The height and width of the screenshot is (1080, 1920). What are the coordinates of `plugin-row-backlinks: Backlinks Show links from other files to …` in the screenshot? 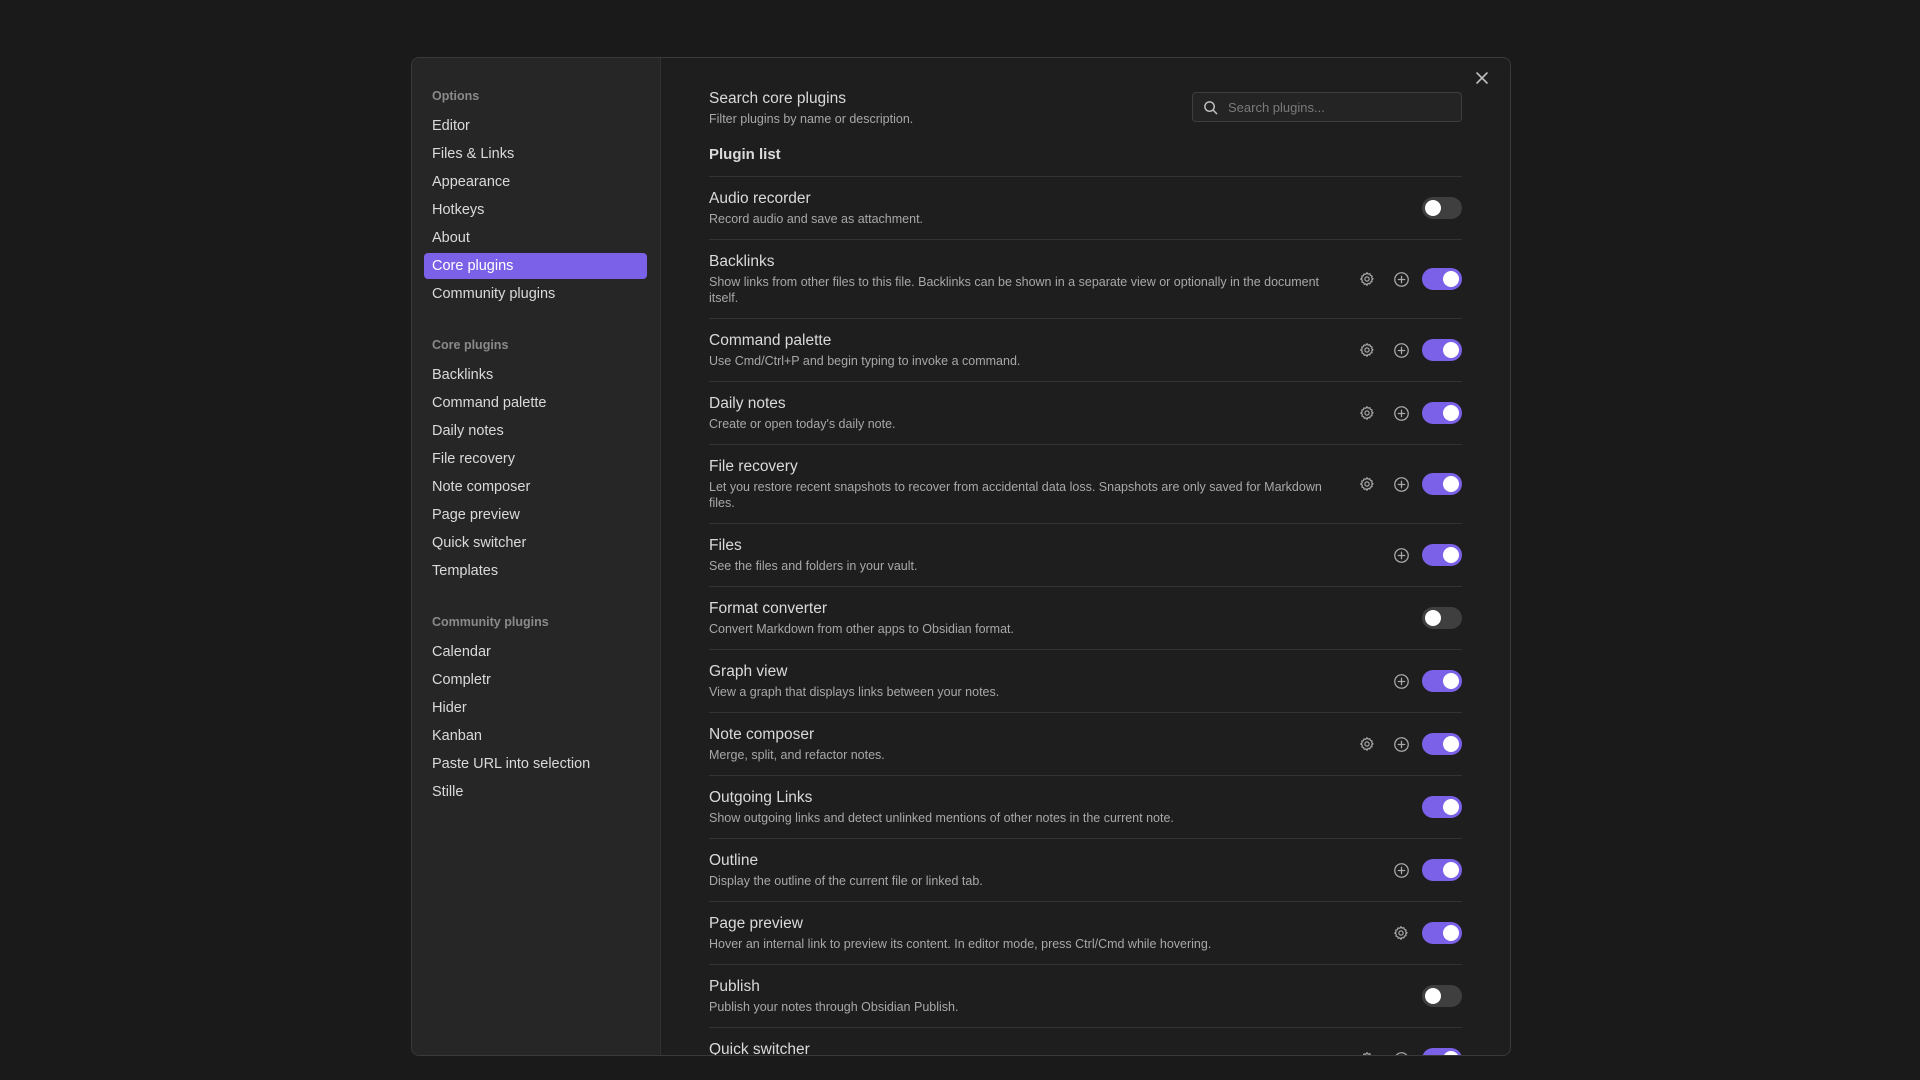 It's located at (1085, 279).